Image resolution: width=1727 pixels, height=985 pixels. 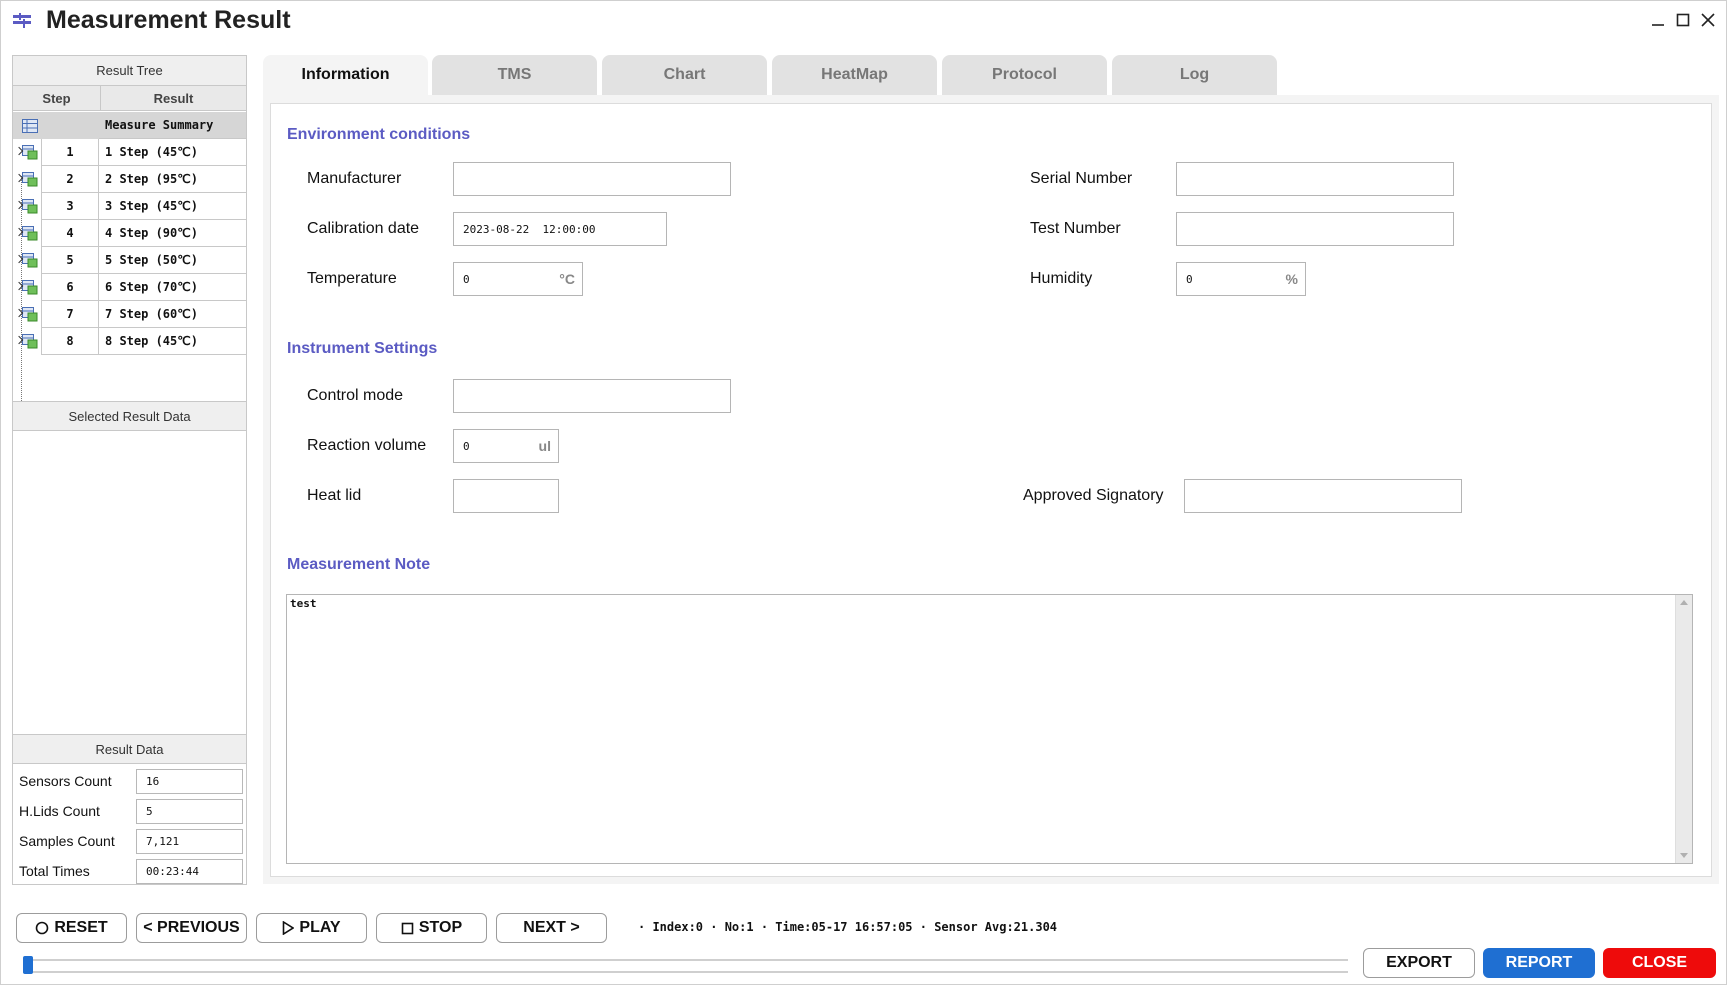 I want to click on minimize-icon, so click(x=1658, y=25).